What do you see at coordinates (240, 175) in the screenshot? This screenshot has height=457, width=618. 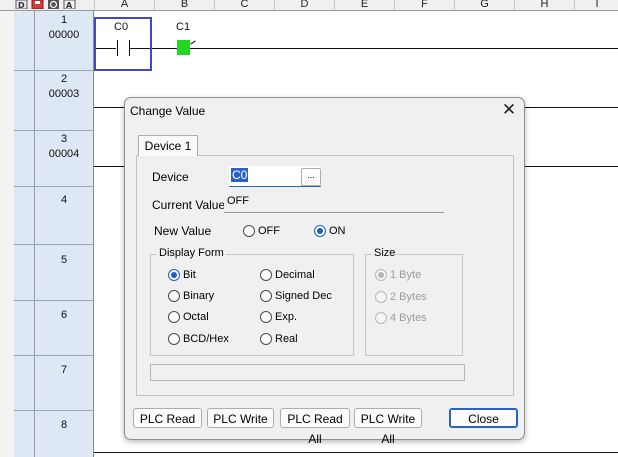 I see `device-value: C0` at bounding box center [240, 175].